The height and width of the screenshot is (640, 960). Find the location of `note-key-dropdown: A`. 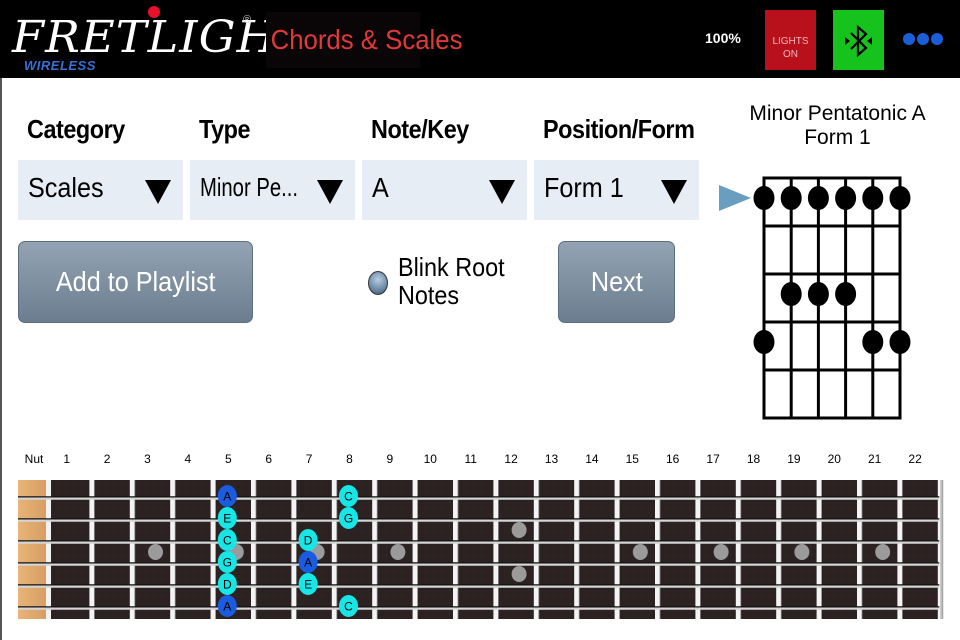

note-key-dropdown: A is located at coordinates (444, 190).